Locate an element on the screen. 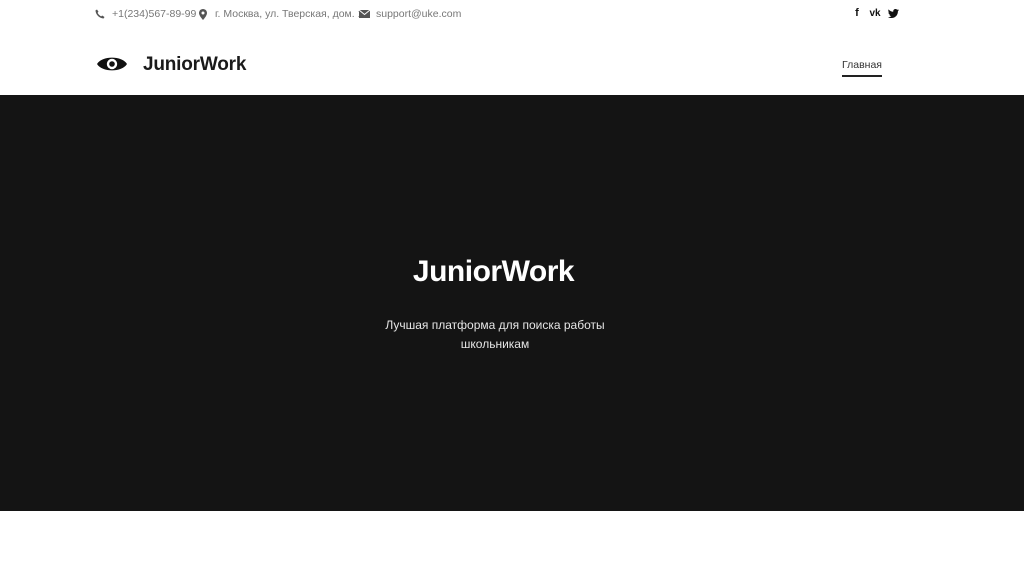  nav-item-home: Главная is located at coordinates (862, 68).